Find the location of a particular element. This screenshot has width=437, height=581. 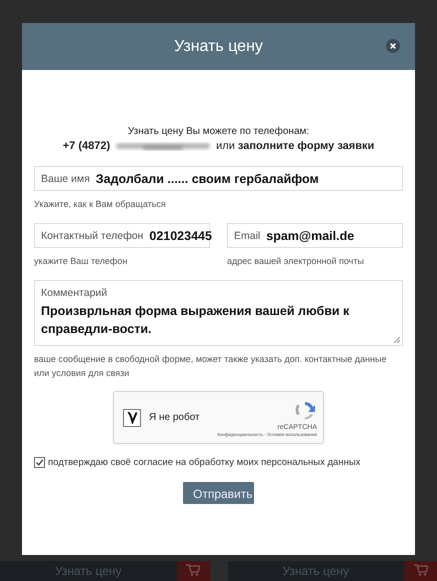

field-label: Email is located at coordinates (247, 236).